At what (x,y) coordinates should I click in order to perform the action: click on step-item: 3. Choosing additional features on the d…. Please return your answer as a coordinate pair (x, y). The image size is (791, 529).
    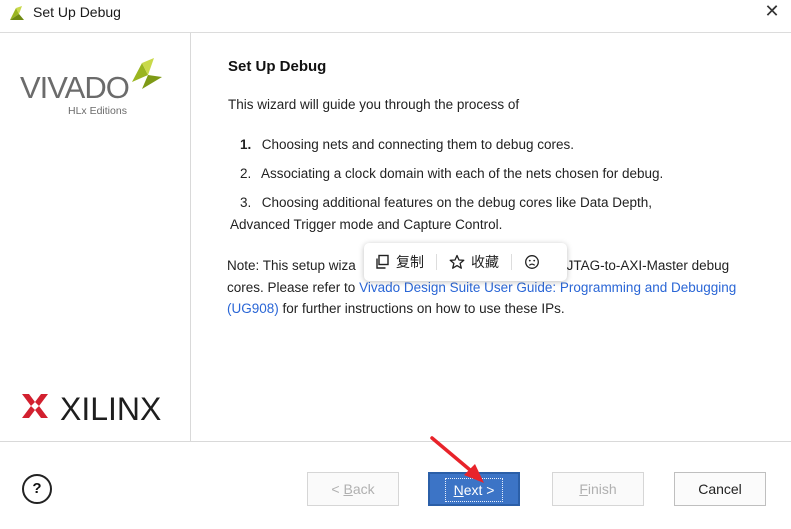
    Looking at the image, I should click on (446, 202).